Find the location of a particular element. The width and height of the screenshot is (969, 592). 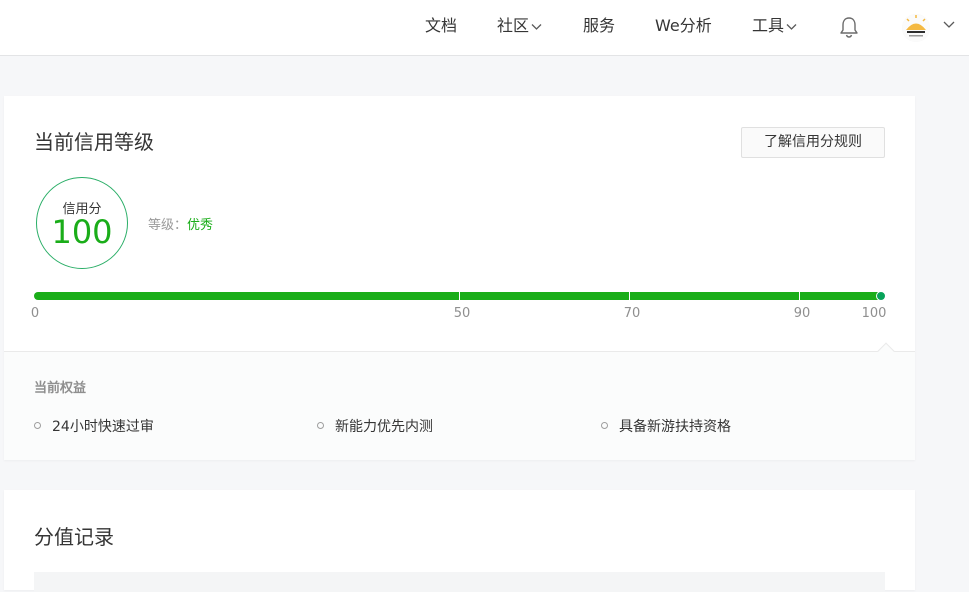

avatar-image is located at coordinates (916, 28).